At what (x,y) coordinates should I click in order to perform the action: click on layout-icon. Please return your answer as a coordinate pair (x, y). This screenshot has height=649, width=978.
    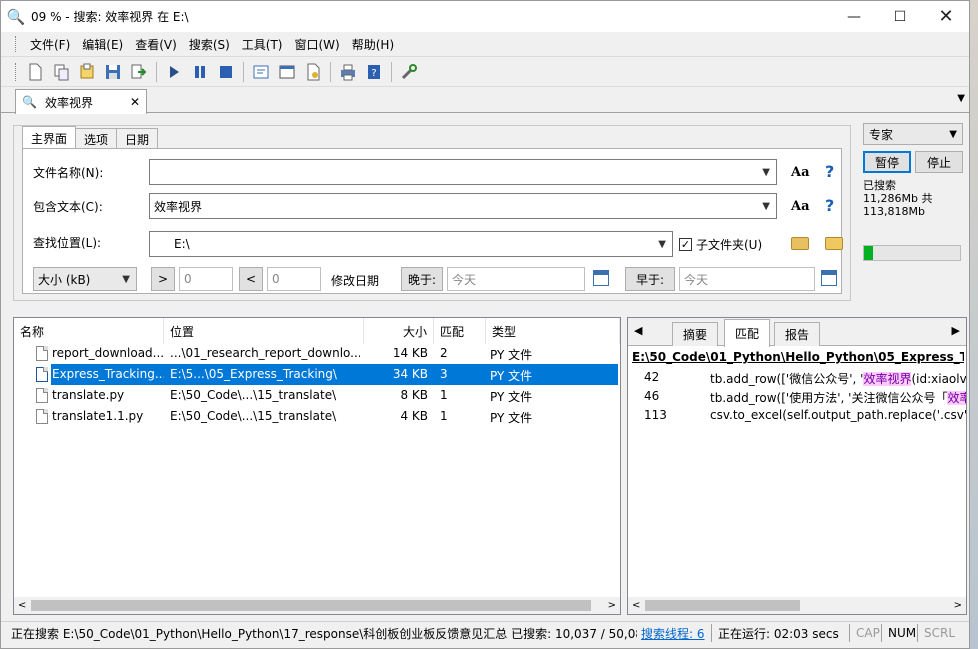
    Looking at the image, I should click on (287, 72).